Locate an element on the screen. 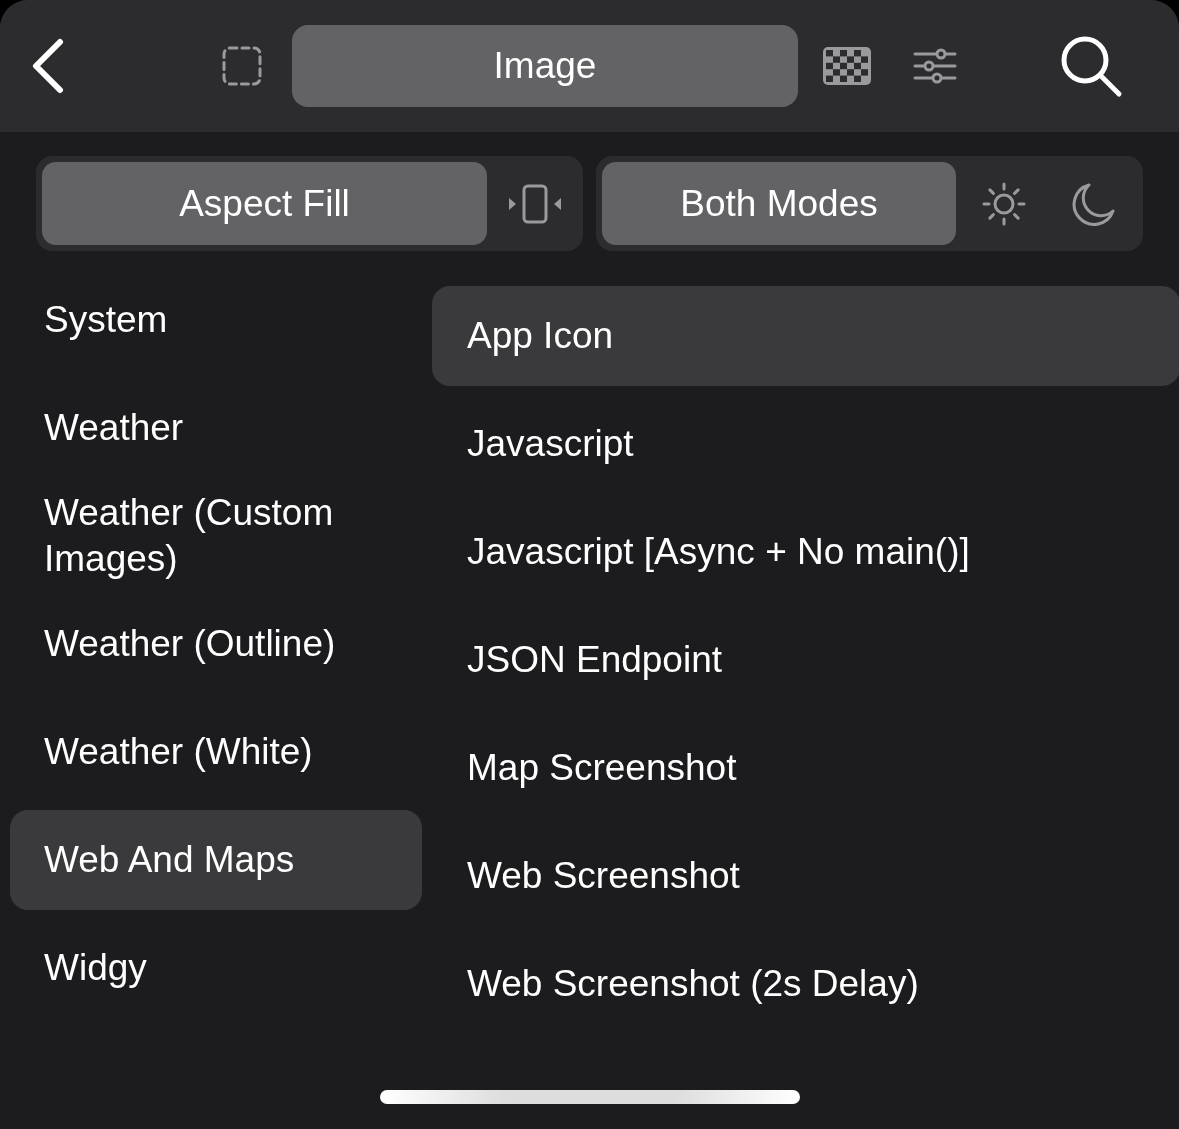 The height and width of the screenshot is (1129, 1179). template-item: App Icon is located at coordinates (805, 336).